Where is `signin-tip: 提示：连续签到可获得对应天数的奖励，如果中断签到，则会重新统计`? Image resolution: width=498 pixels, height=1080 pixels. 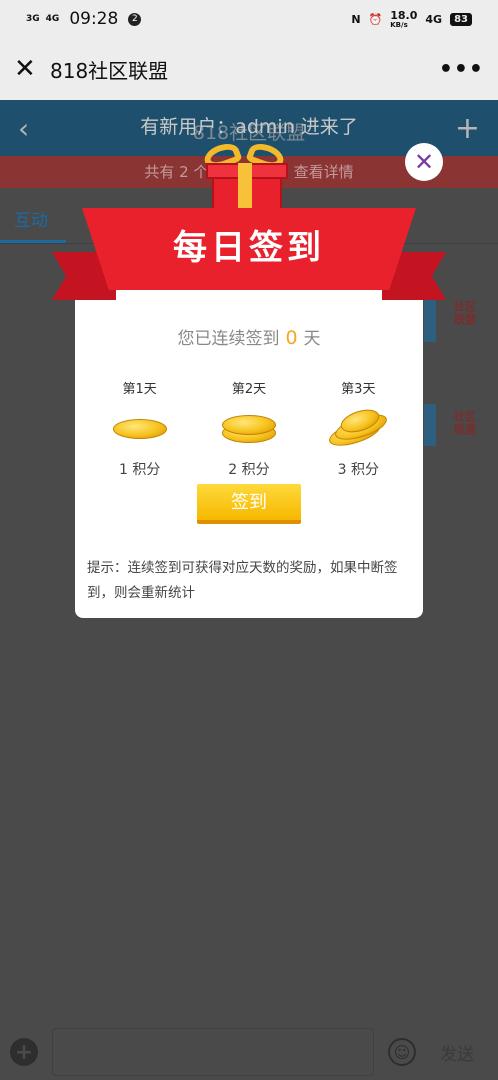 signin-tip: 提示：连续签到可获得对应天数的奖励，如果中断签到，则会重新统计 is located at coordinates (242, 580).